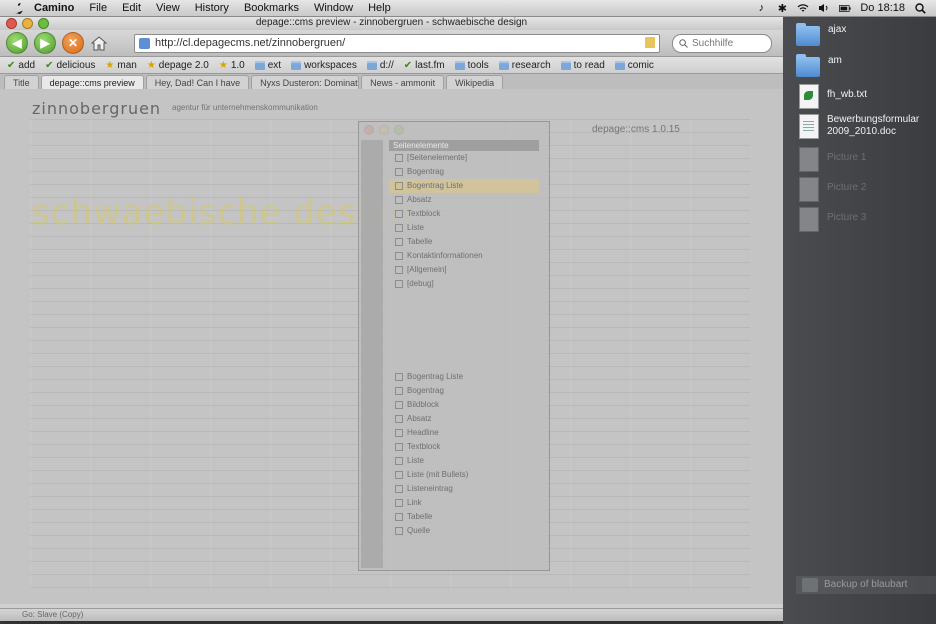 The image size is (936, 624). I want to click on menu-history: History, so click(216, 8).